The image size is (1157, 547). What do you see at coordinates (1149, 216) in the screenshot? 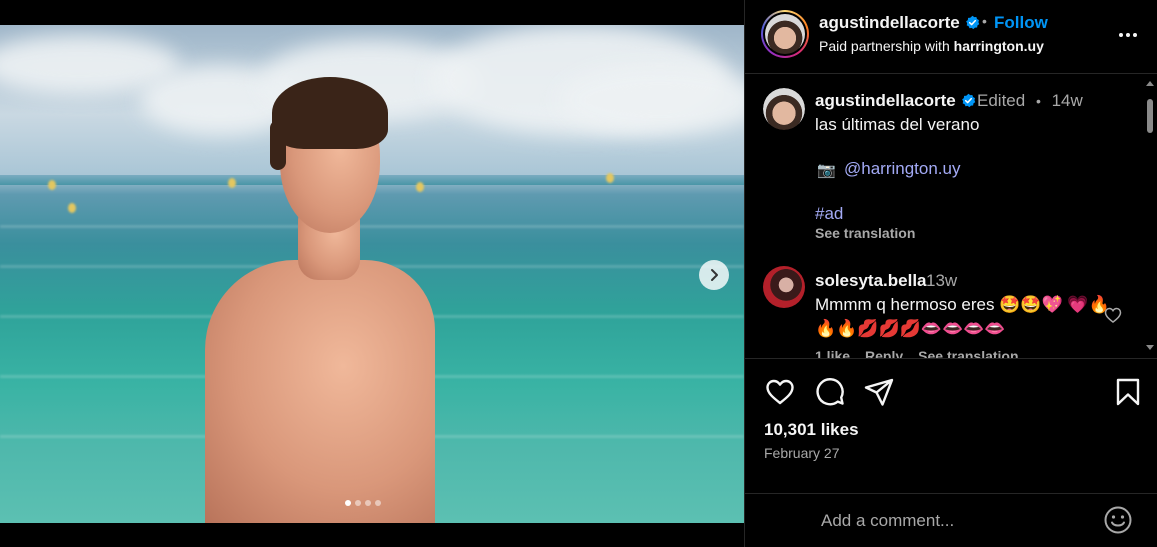
I see `comments-scrollbar` at bounding box center [1149, 216].